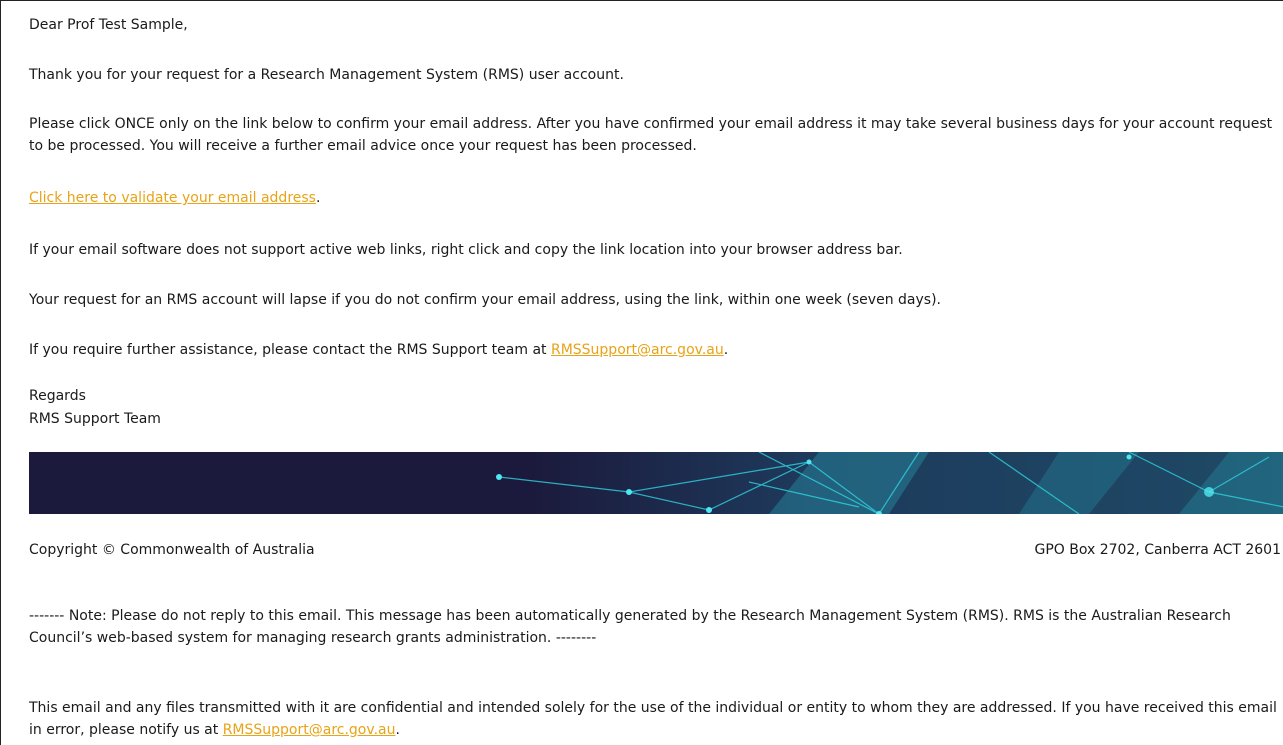 The width and height of the screenshot is (1283, 745). I want to click on postal-address: GPO Box 2702, Canberra ACT 2601, so click(1157, 550).